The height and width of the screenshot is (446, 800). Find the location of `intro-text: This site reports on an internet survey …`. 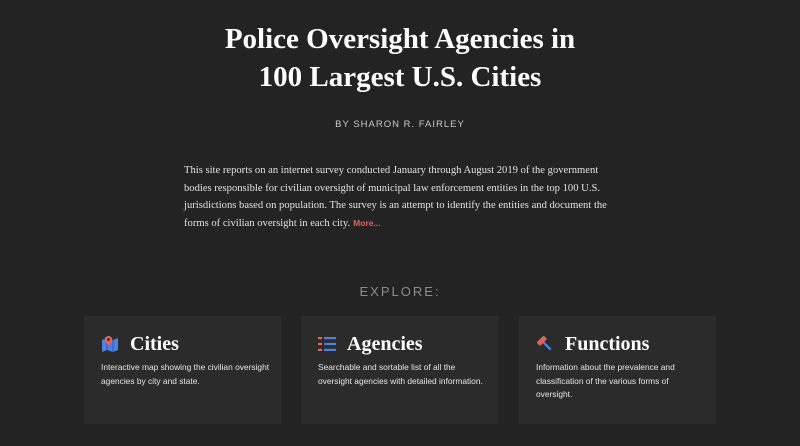

intro-text: This site reports on an internet survey … is located at coordinates (395, 197).